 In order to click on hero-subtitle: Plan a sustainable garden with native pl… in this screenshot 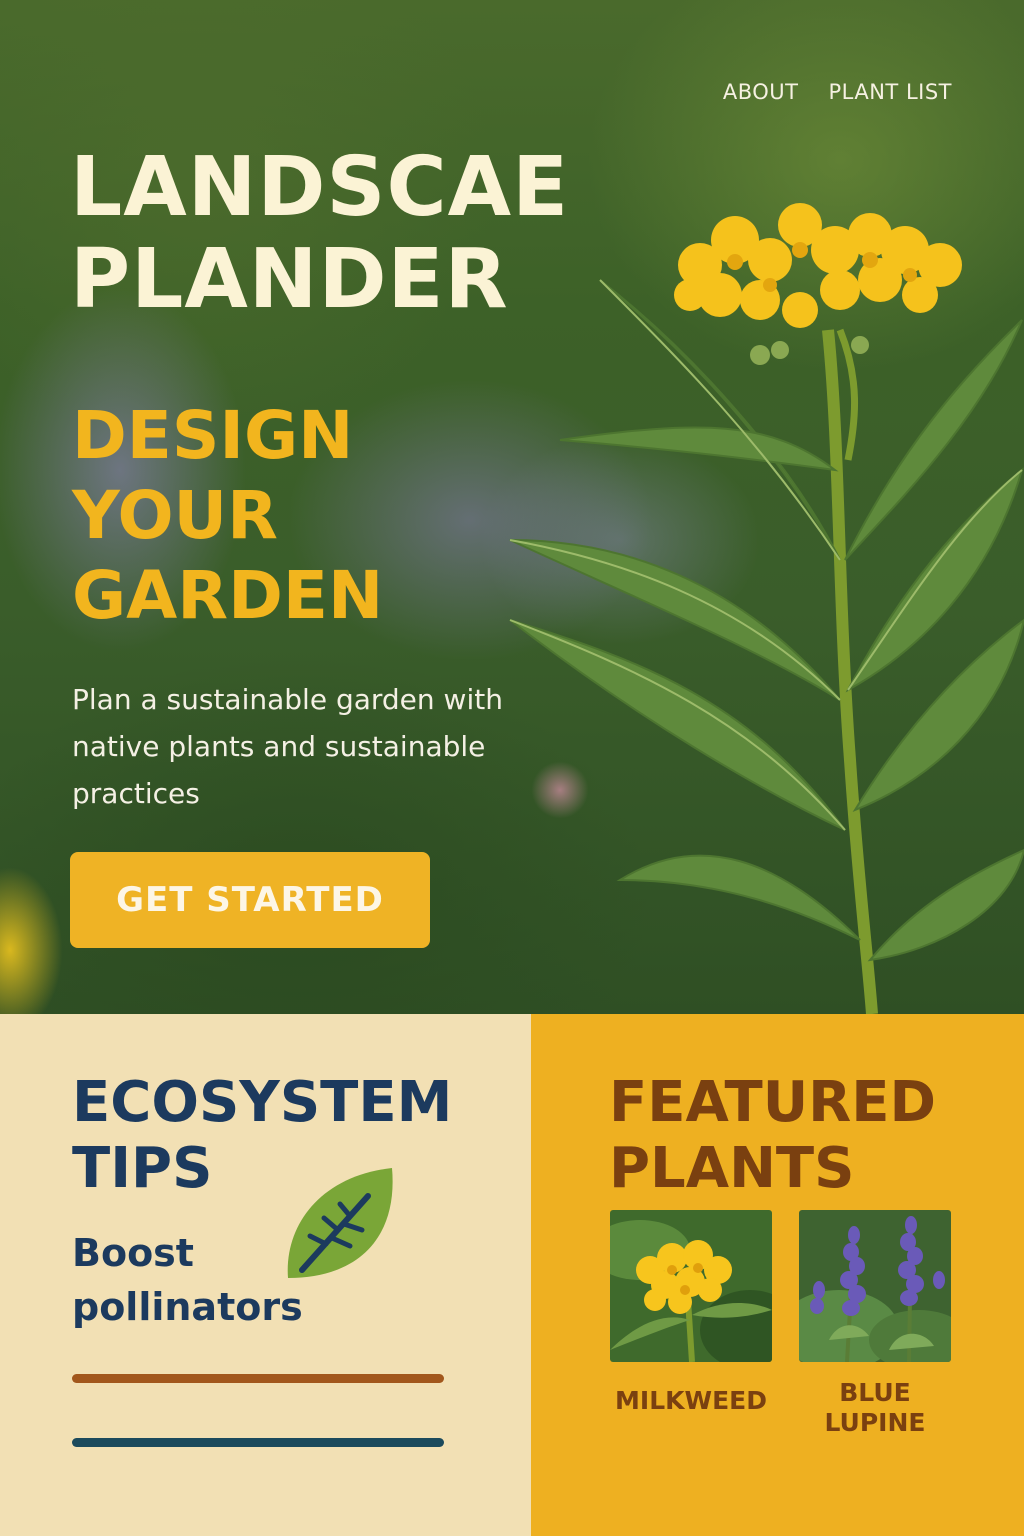, I will do `click(287, 746)`.